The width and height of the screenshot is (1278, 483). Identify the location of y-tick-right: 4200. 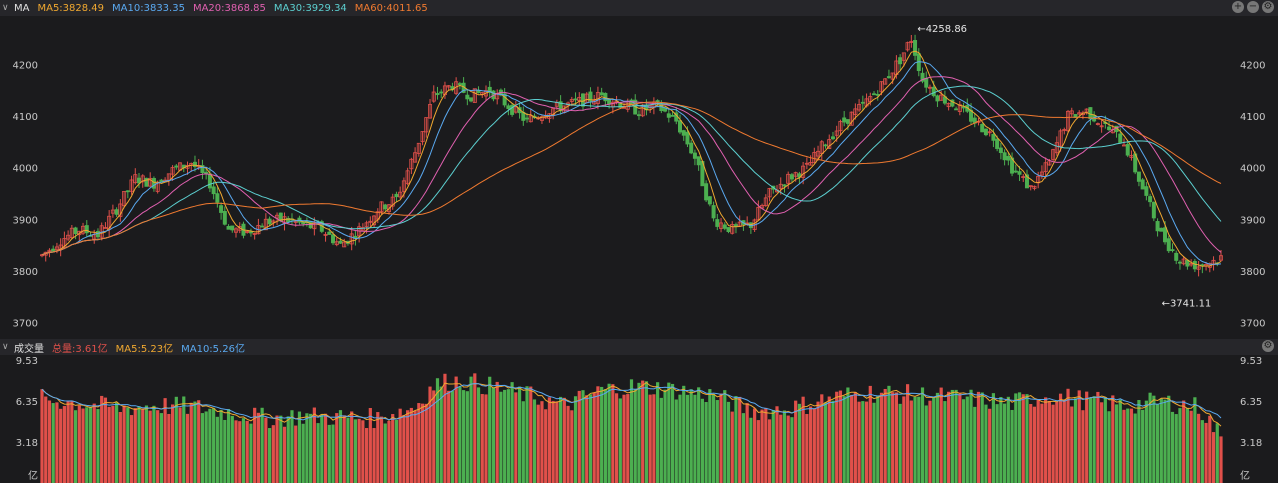
(1252, 65).